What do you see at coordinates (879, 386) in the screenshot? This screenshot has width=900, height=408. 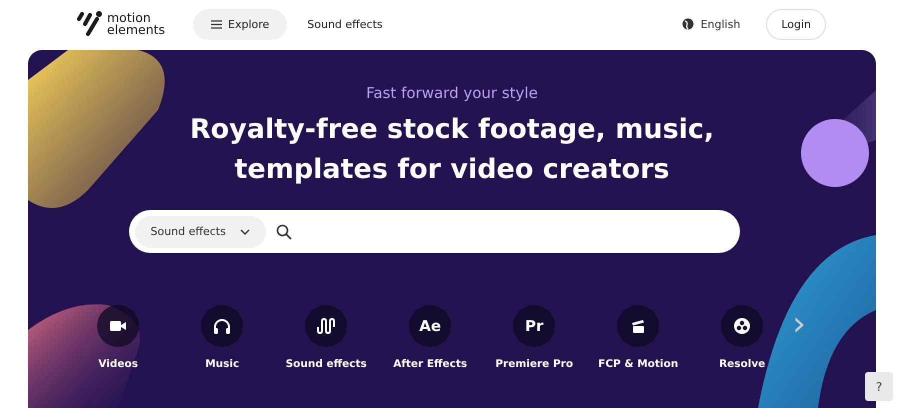 I see `help-button: ?` at bounding box center [879, 386].